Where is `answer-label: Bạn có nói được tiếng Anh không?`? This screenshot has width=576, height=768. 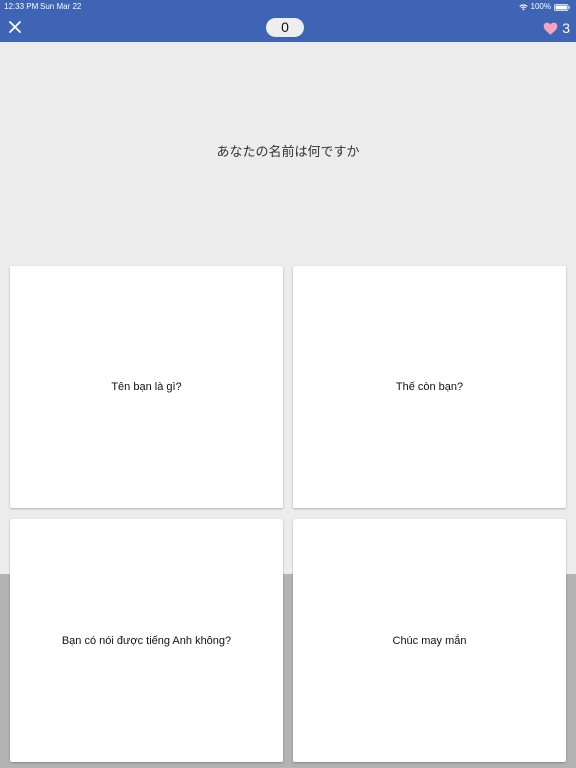 answer-label: Bạn có nói được tiếng Anh không? is located at coordinates (146, 640).